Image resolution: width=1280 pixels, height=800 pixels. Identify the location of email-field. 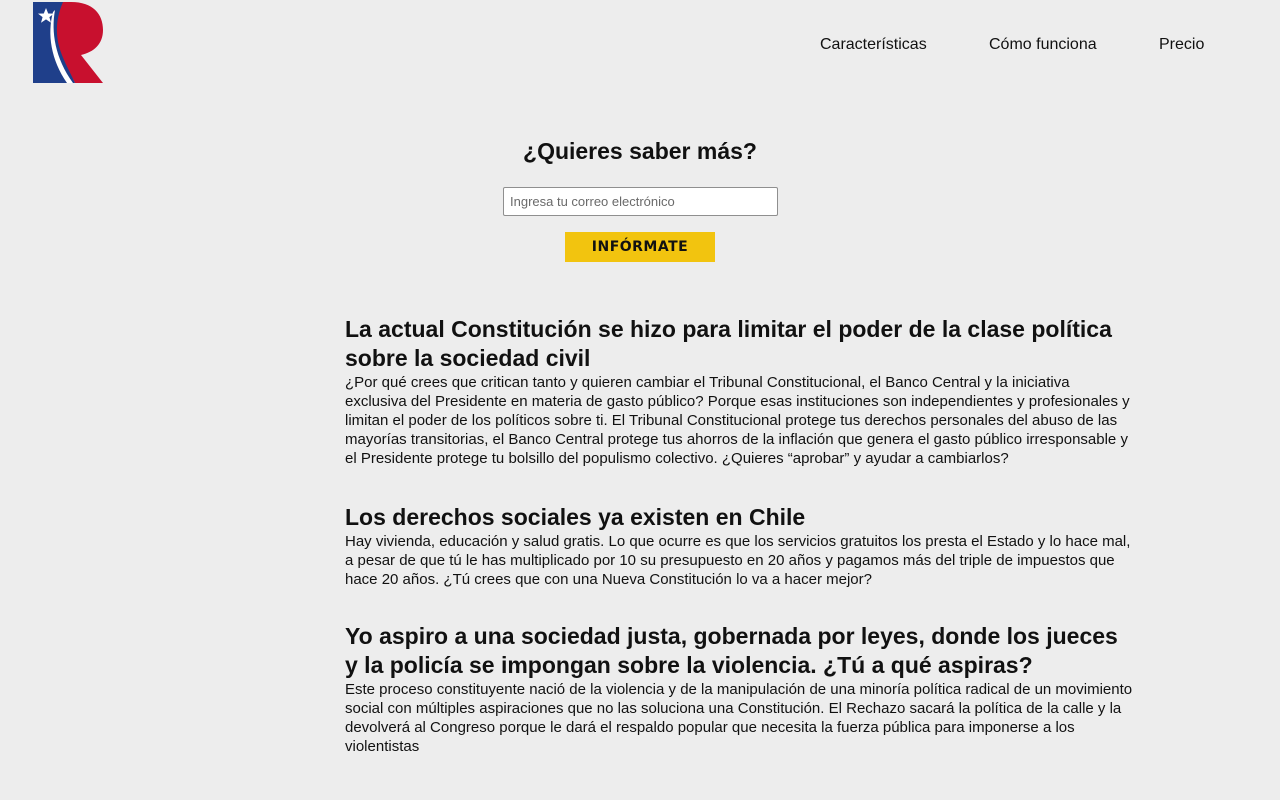
(640, 201).